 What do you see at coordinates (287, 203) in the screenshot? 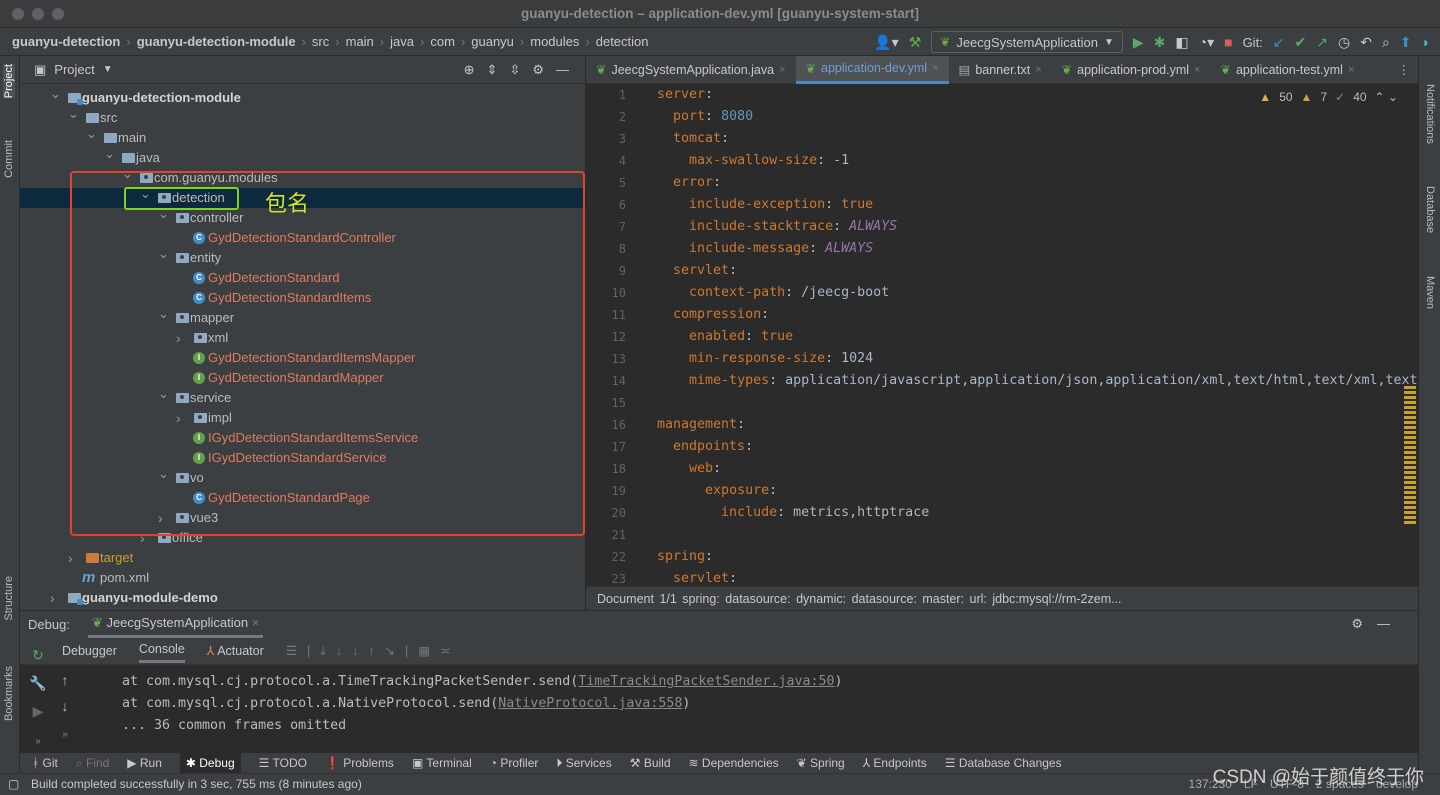
I see `annotation-label: 包名` at bounding box center [287, 203].